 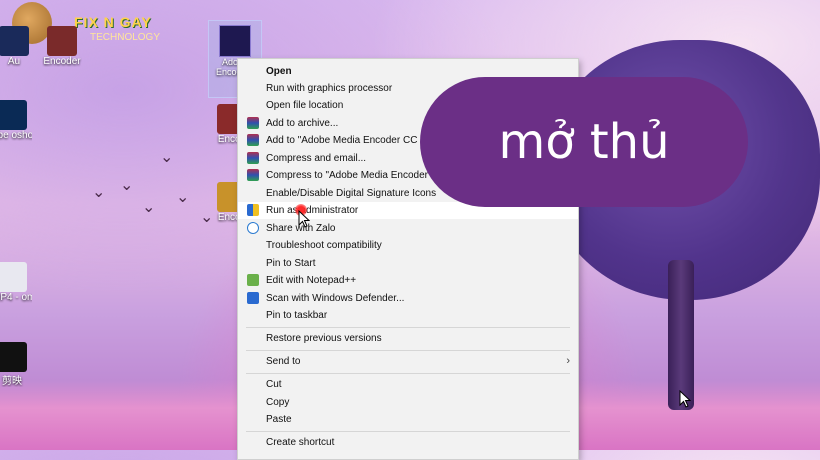 I want to click on zalo-icon, so click(x=253, y=228).